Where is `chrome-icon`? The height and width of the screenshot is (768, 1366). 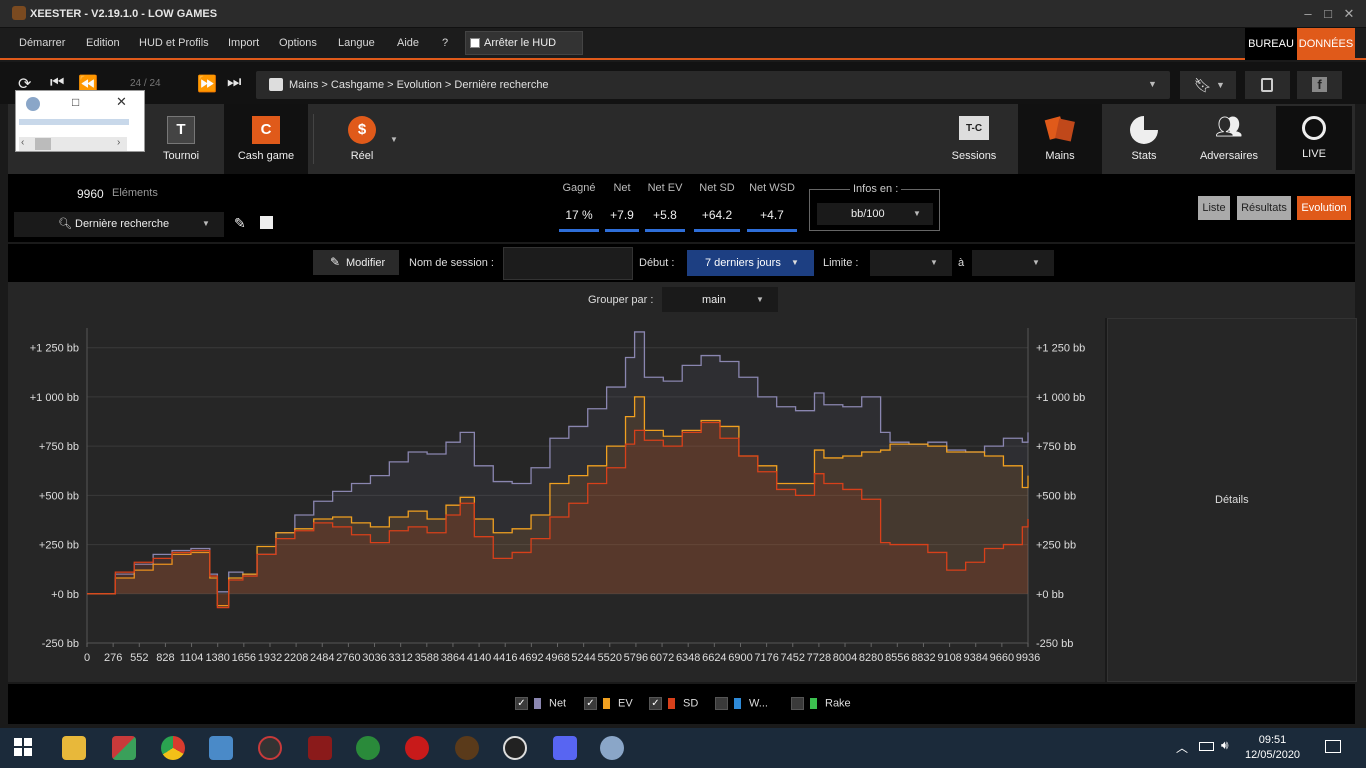
chrome-icon is located at coordinates (173, 748).